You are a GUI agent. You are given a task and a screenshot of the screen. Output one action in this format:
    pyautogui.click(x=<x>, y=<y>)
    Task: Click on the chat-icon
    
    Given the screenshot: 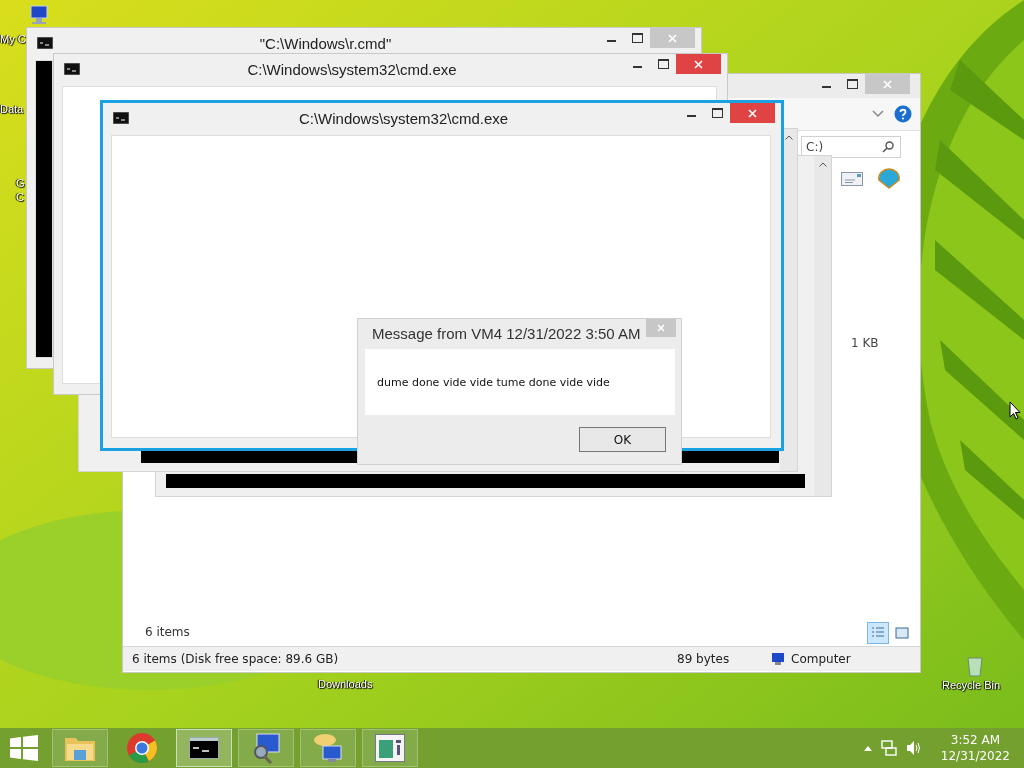 What is the action you would take?
    pyautogui.click(x=328, y=748)
    